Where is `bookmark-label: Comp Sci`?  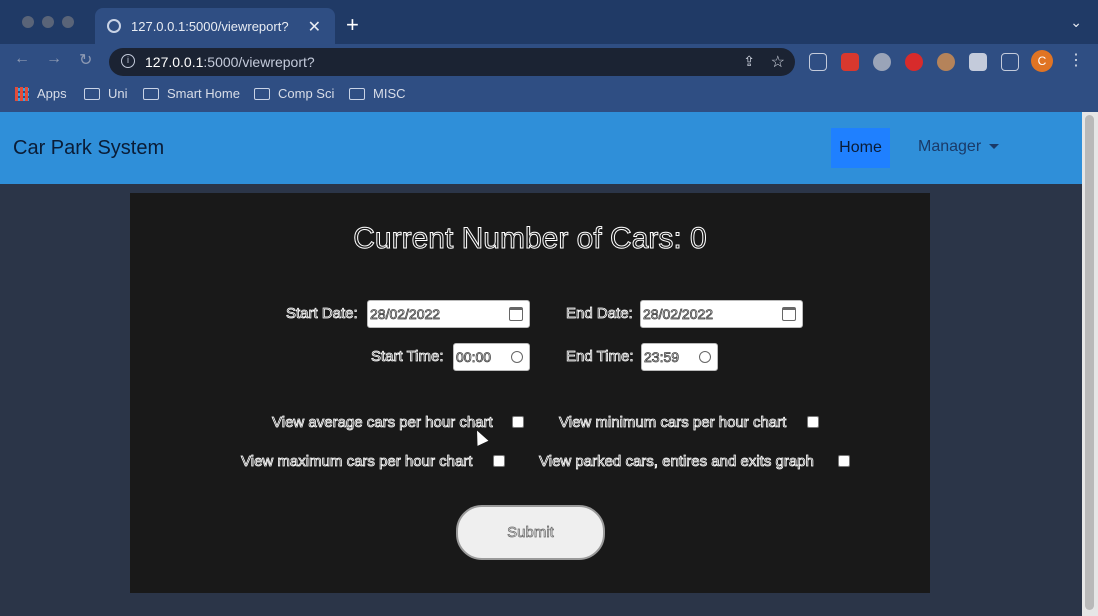 bookmark-label: Comp Sci is located at coordinates (306, 93).